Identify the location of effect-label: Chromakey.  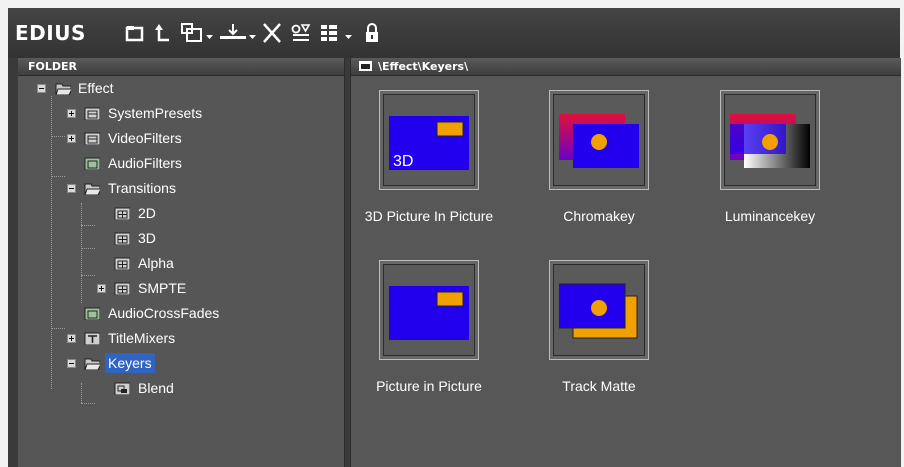
(599, 216).